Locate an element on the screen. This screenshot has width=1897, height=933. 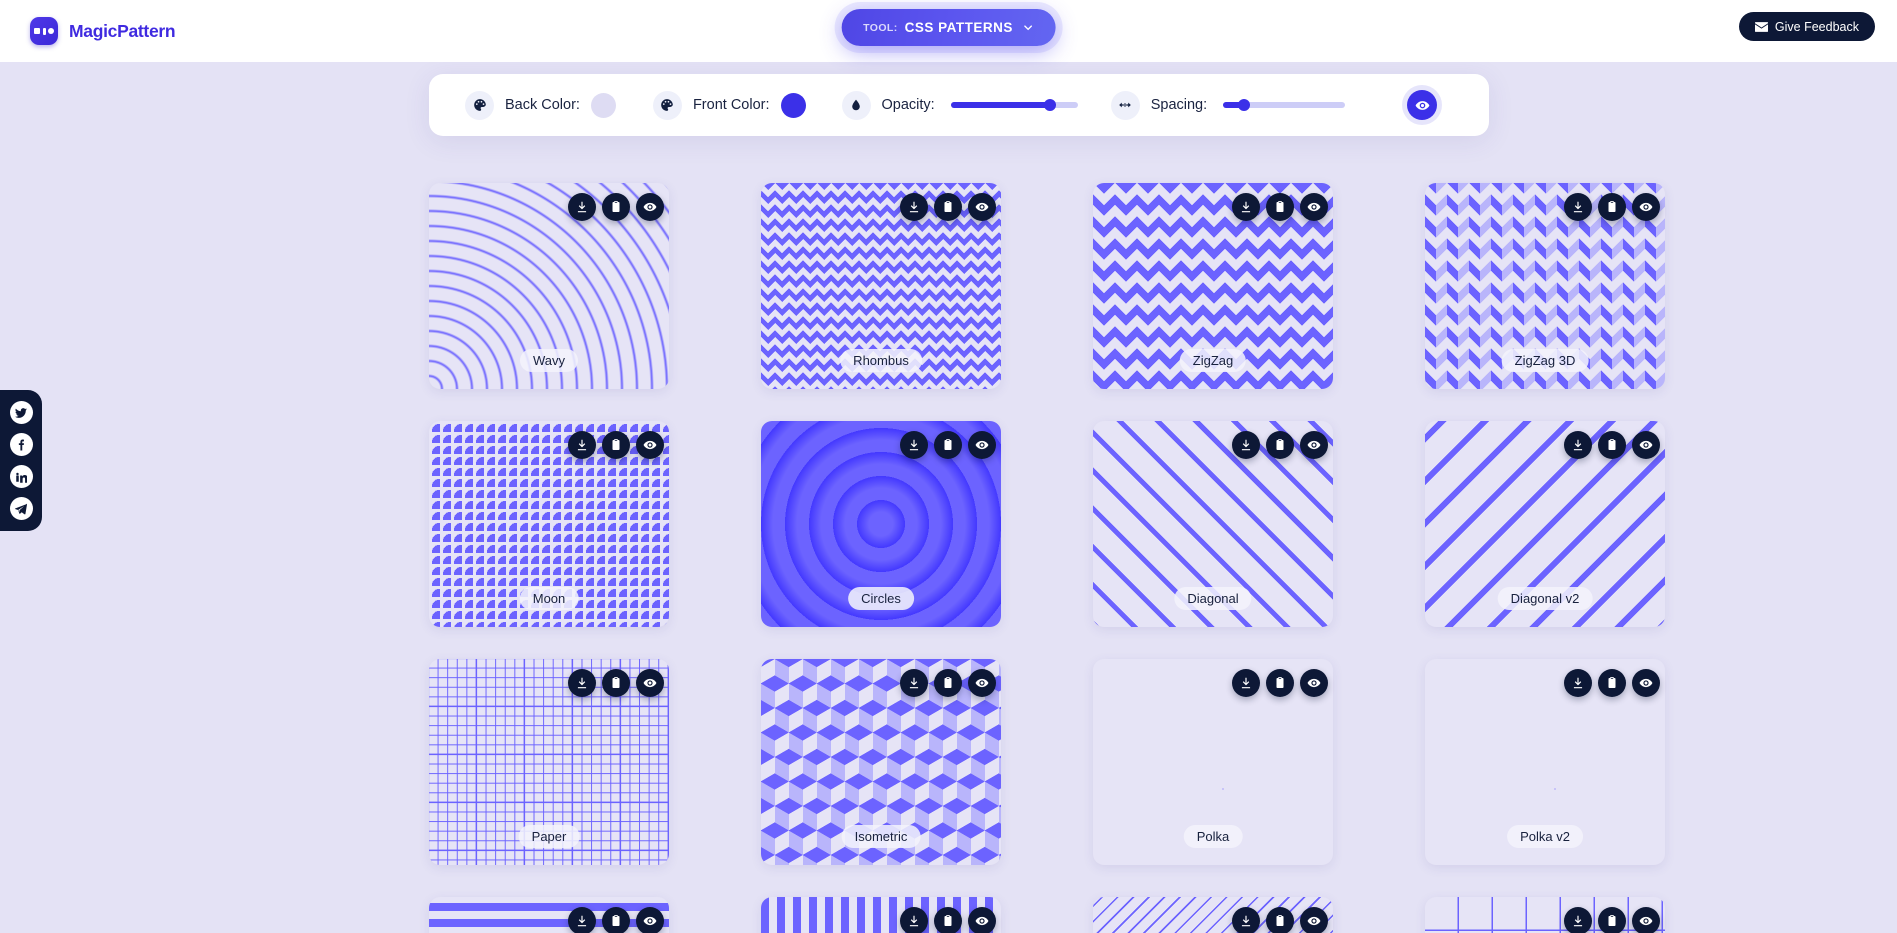
pattern-name-badge: ZigZag is located at coordinates (1213, 360).